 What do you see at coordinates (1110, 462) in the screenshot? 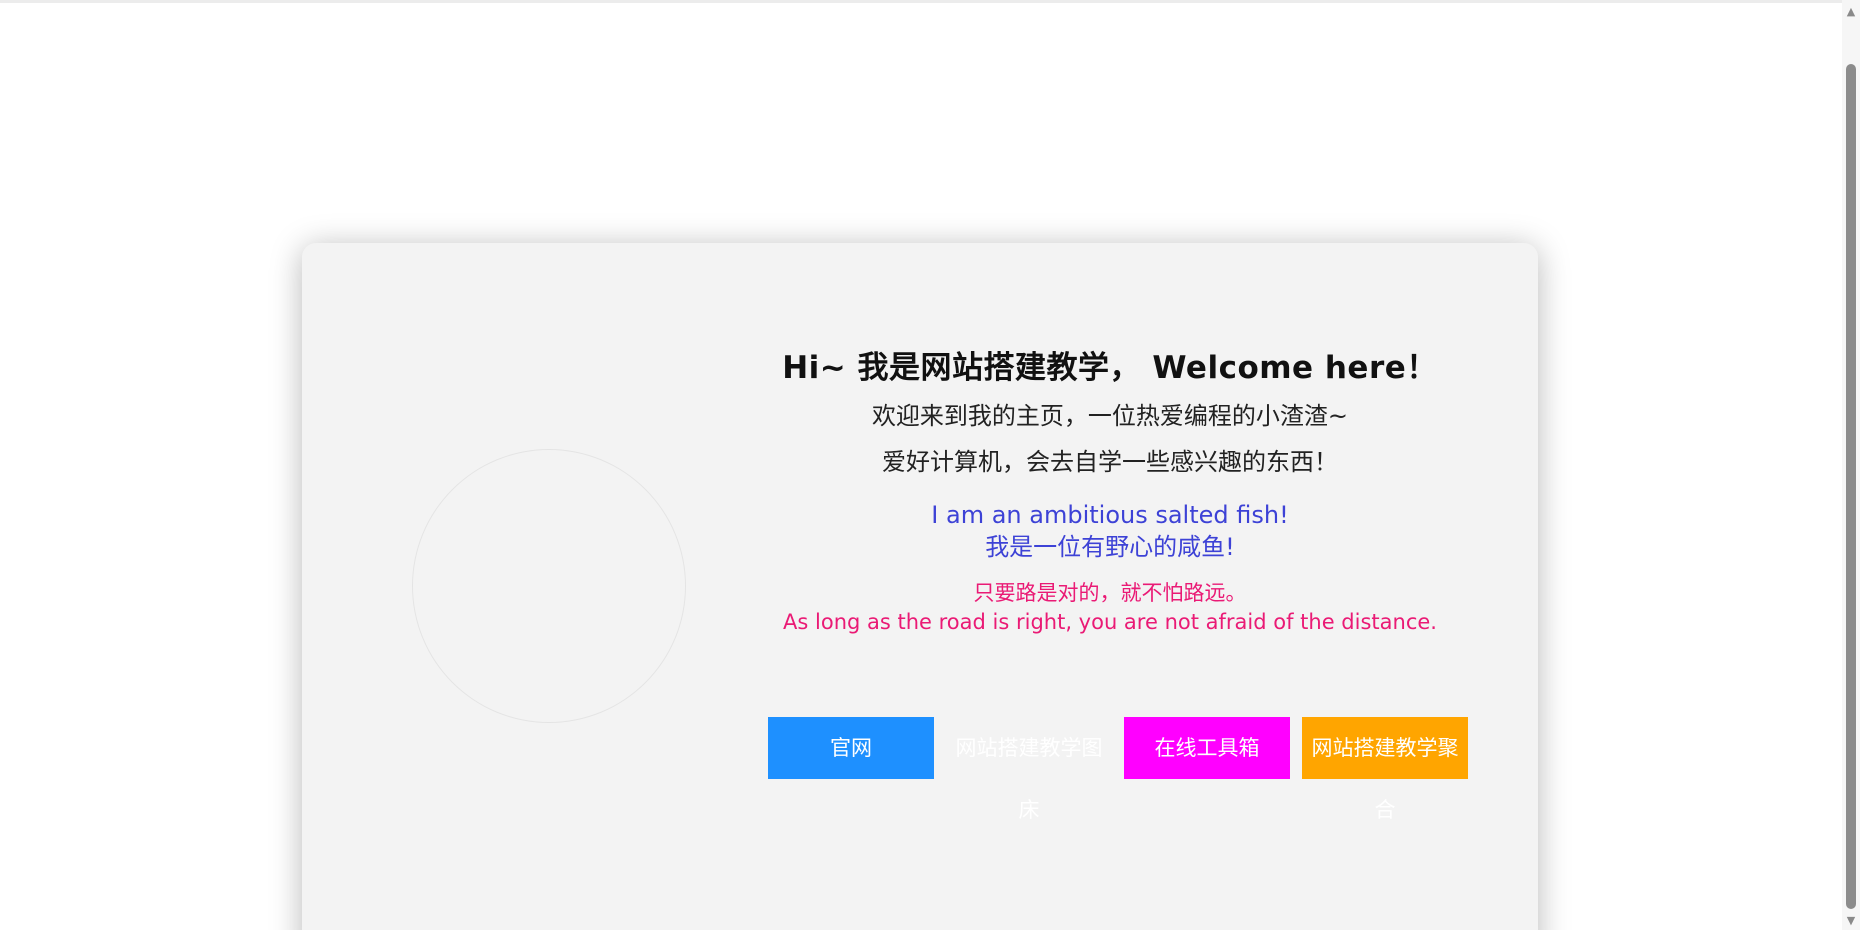
I see `intro-line-2: 爱好计算机，会去自学一些感兴趣的东西！` at bounding box center [1110, 462].